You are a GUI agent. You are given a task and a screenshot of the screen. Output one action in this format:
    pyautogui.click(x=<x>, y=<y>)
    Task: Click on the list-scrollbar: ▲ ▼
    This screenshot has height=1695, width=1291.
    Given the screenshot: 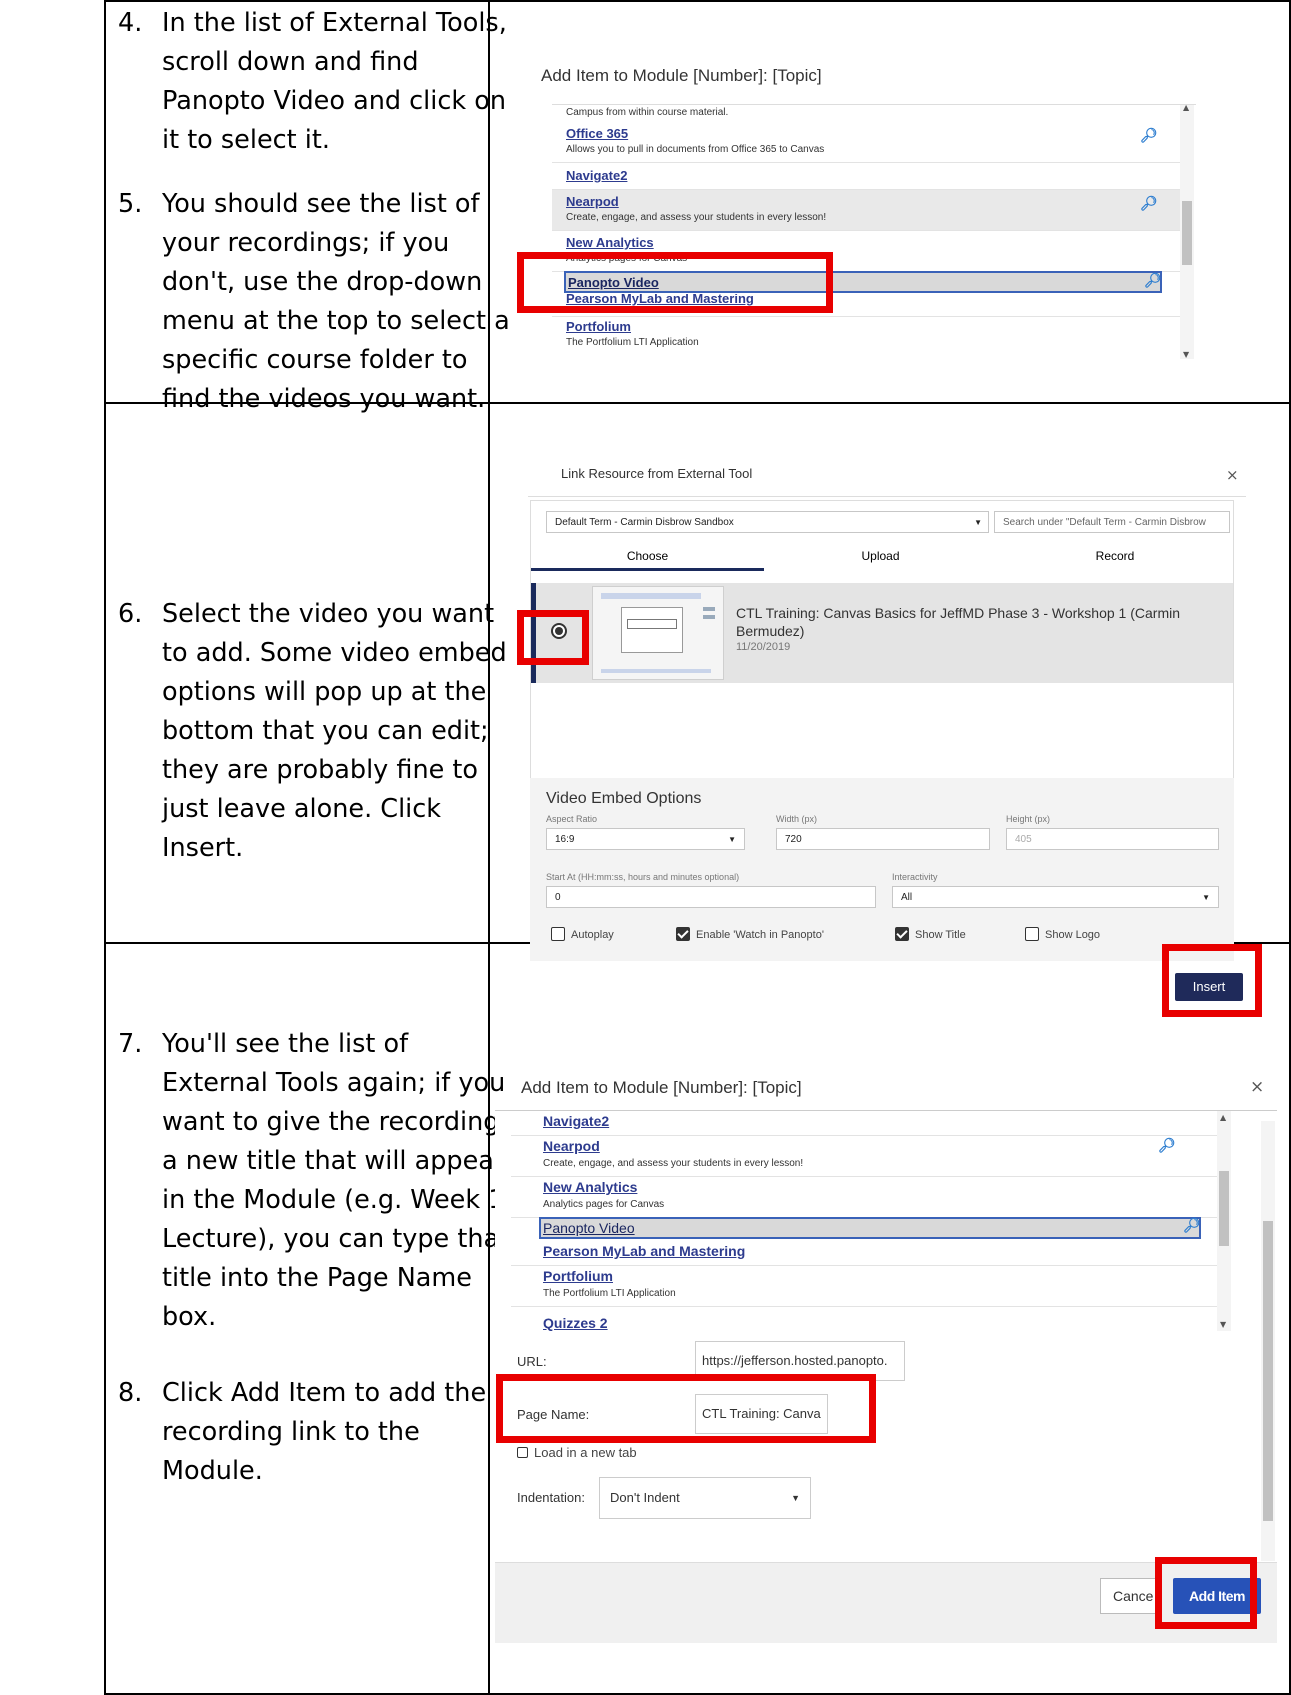 What is the action you would take?
    pyautogui.click(x=1224, y=1221)
    